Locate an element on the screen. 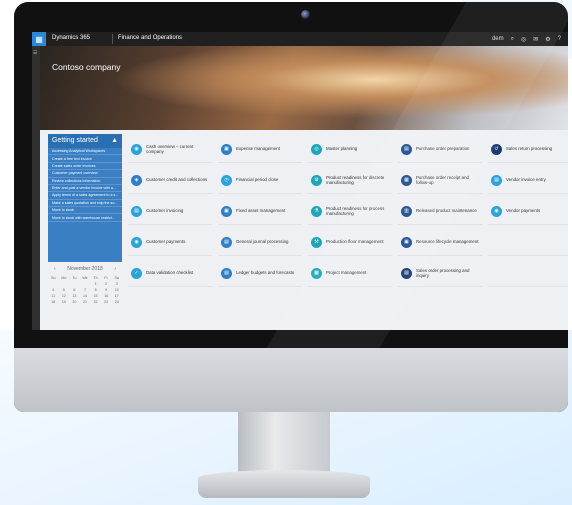  workspace-tile: ▦ Project management is located at coordinates (350, 273).